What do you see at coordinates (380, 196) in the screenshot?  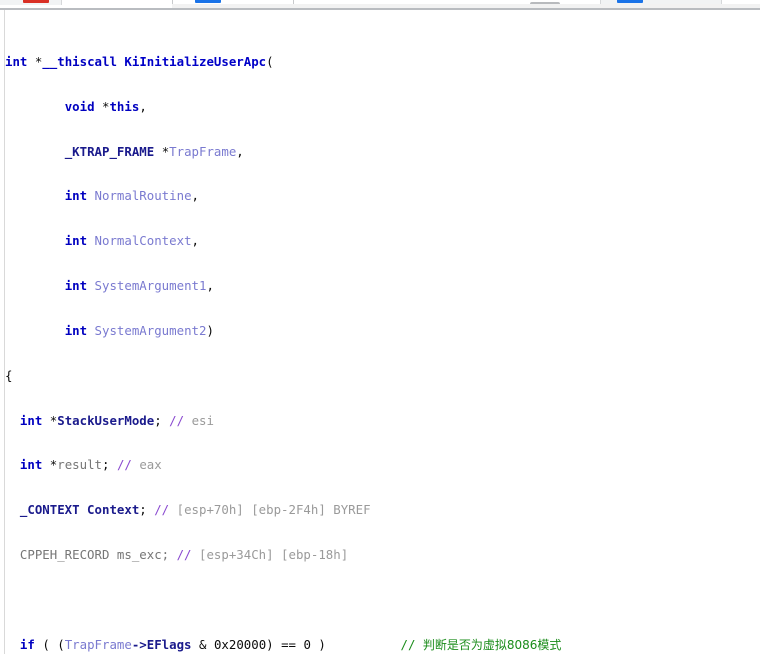 I see `code-line: int NormalRoutine,` at bounding box center [380, 196].